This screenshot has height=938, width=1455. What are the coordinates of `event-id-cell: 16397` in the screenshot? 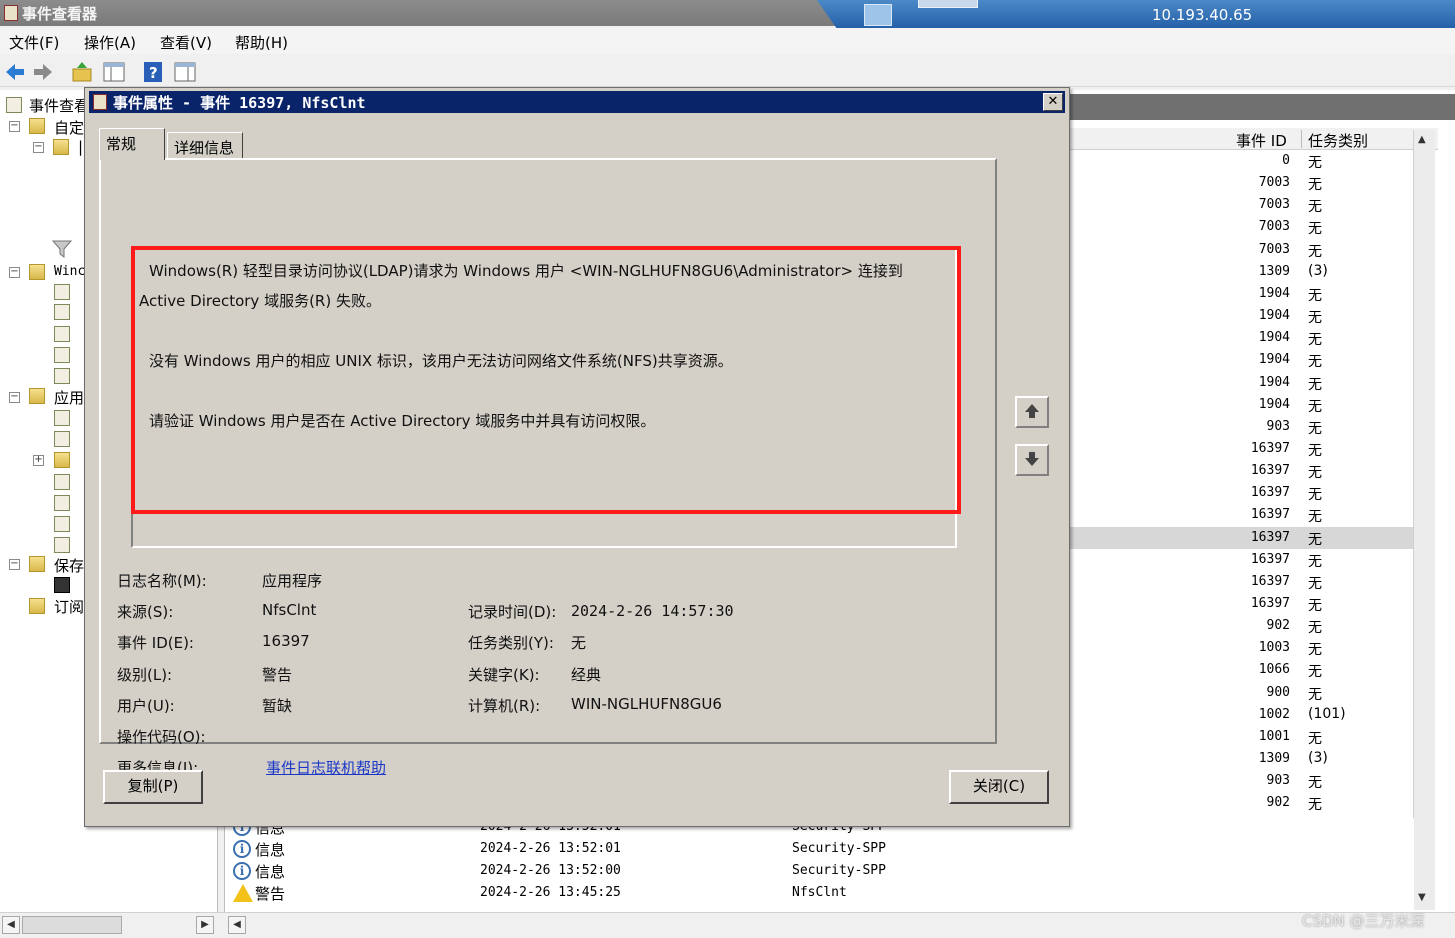 It's located at (1270, 493).